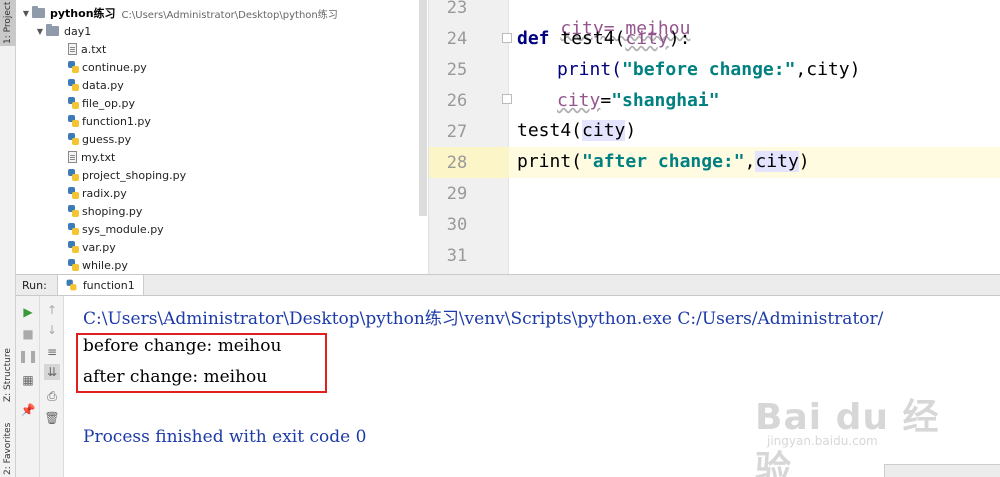 The width and height of the screenshot is (1000, 477). I want to click on file-name: while.py, so click(105, 265).